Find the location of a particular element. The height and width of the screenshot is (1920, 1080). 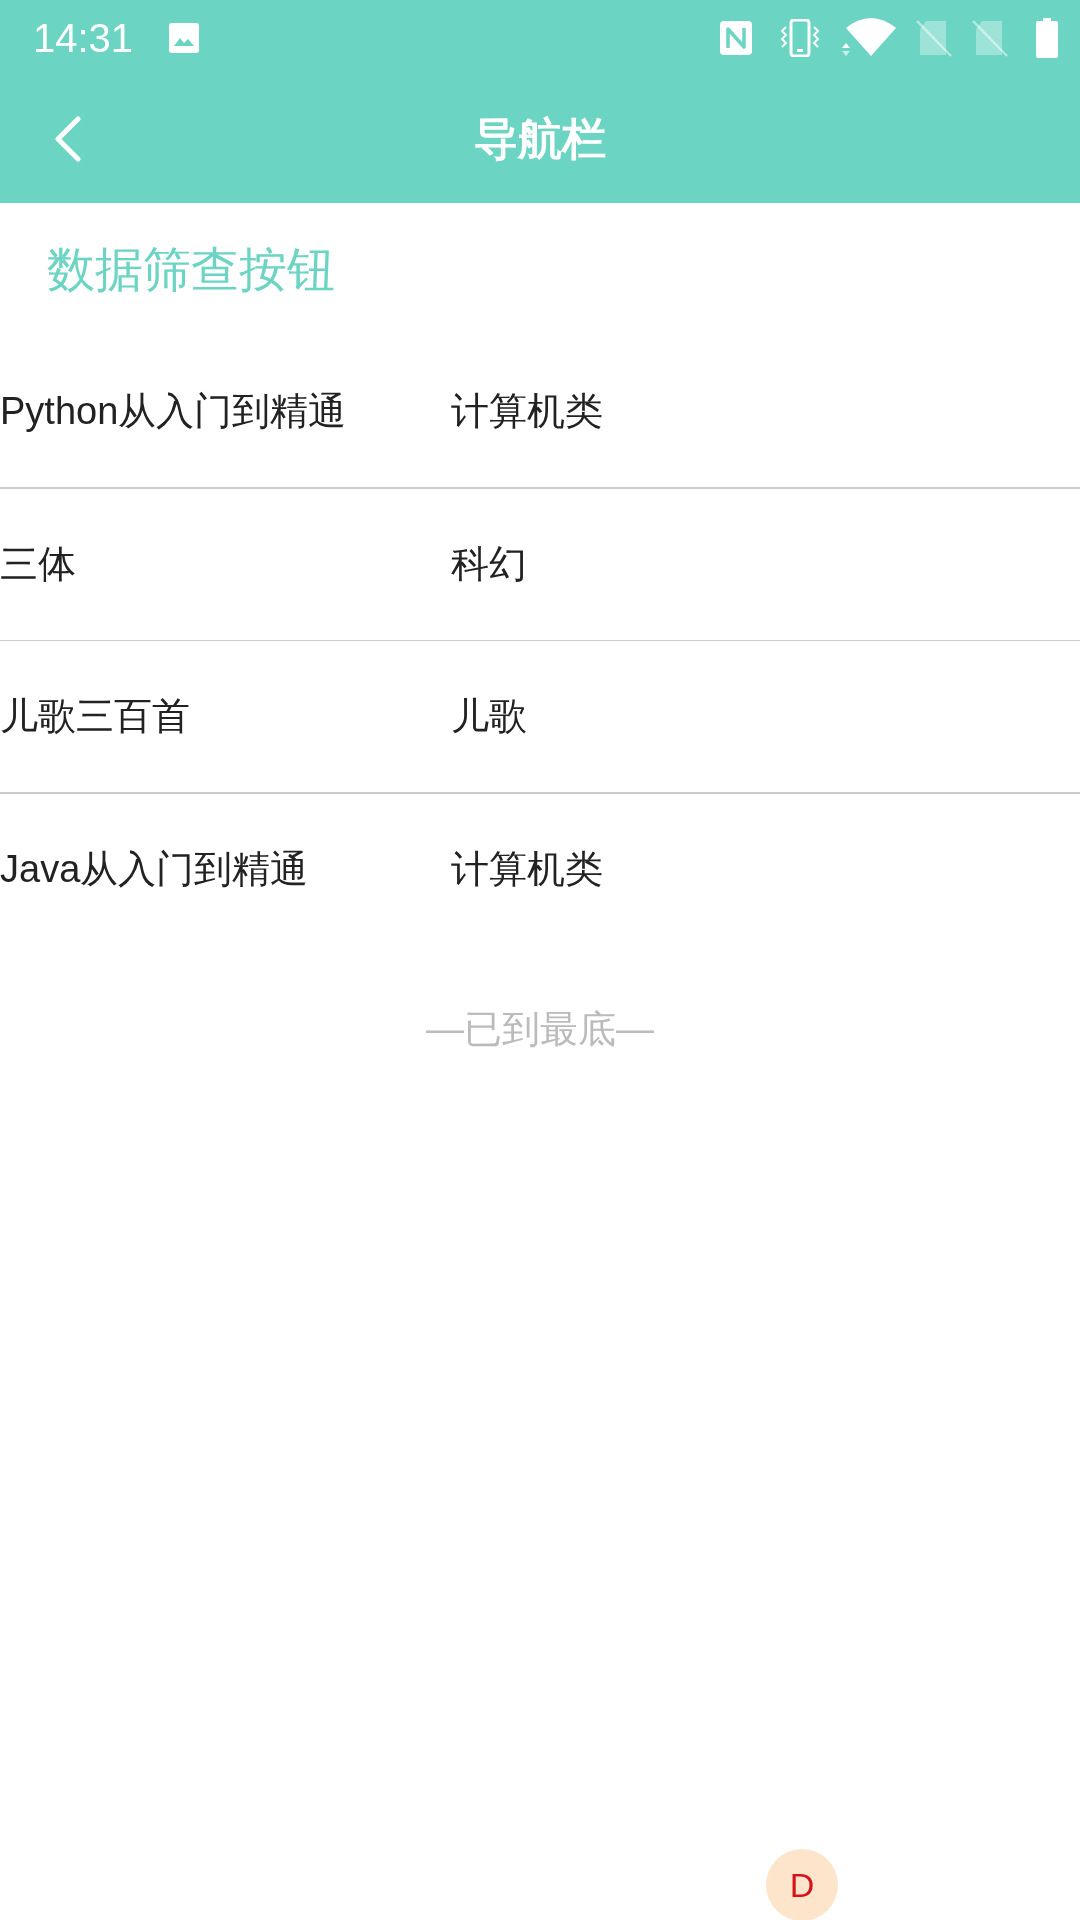

nav-title: 导航栏 is located at coordinates (540, 139).